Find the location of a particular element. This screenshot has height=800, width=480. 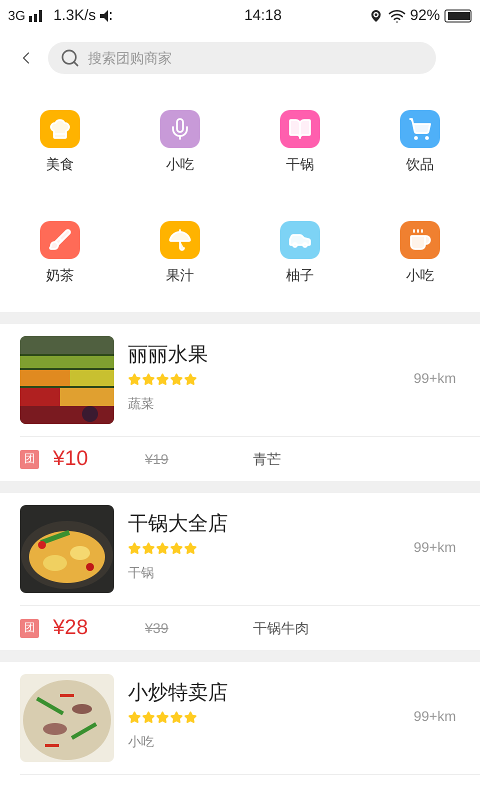

network-speed: 1.3K/s is located at coordinates (74, 16).